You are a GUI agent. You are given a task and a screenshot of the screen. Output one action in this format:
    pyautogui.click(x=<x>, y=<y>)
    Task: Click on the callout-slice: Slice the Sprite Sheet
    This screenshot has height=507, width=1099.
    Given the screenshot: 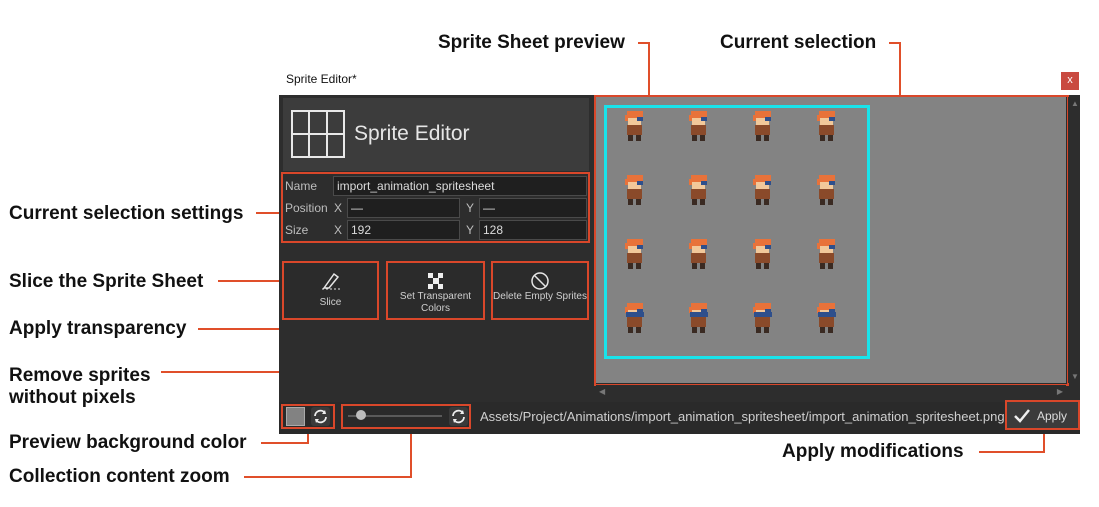 What is the action you would take?
    pyautogui.click(x=106, y=281)
    